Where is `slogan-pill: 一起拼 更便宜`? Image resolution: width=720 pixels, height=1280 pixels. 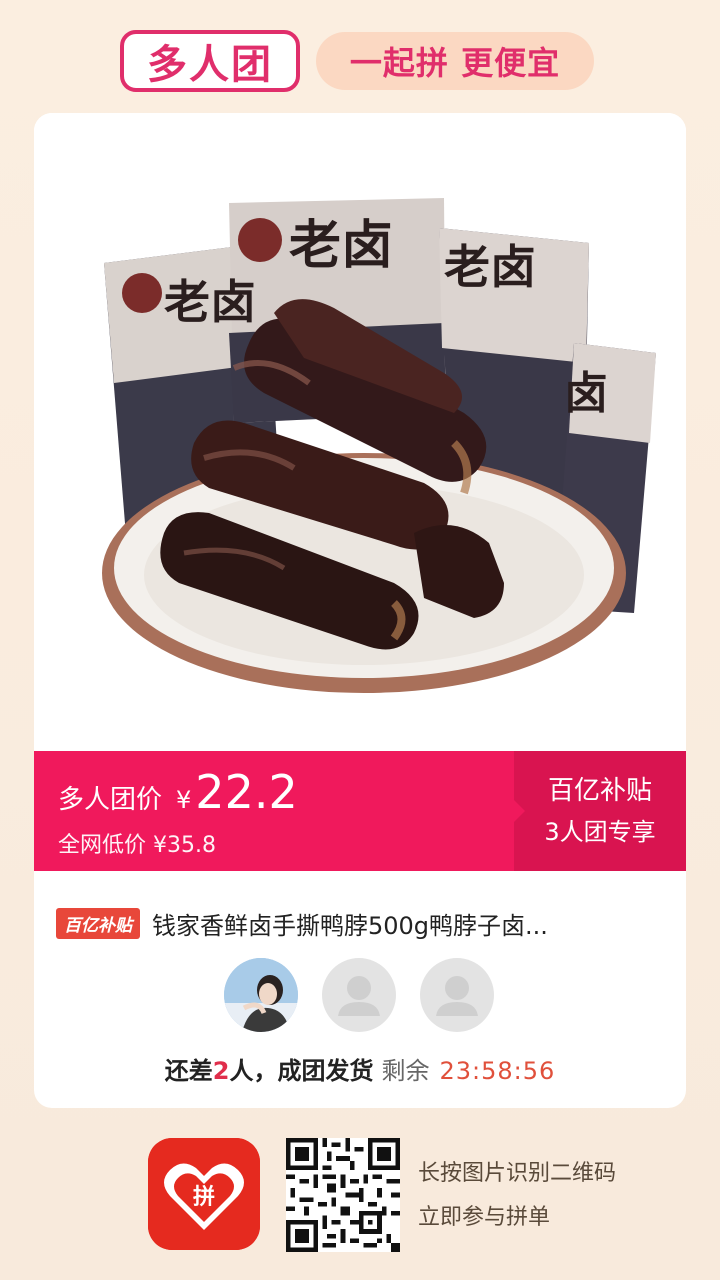
slogan-pill: 一起拼 更便宜 is located at coordinates (455, 61).